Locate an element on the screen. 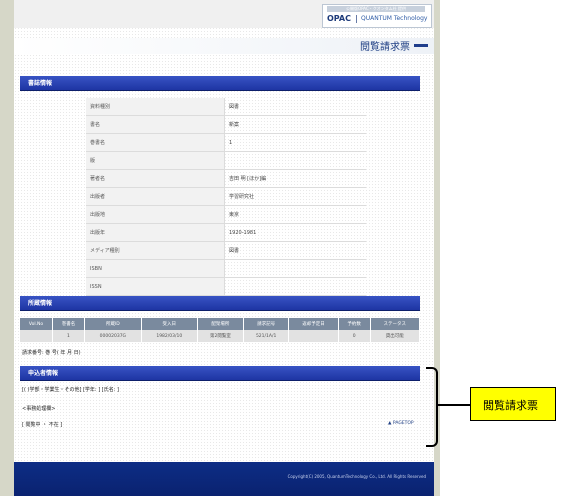  section-applicant-label: 申込者情報 is located at coordinates (43, 373).